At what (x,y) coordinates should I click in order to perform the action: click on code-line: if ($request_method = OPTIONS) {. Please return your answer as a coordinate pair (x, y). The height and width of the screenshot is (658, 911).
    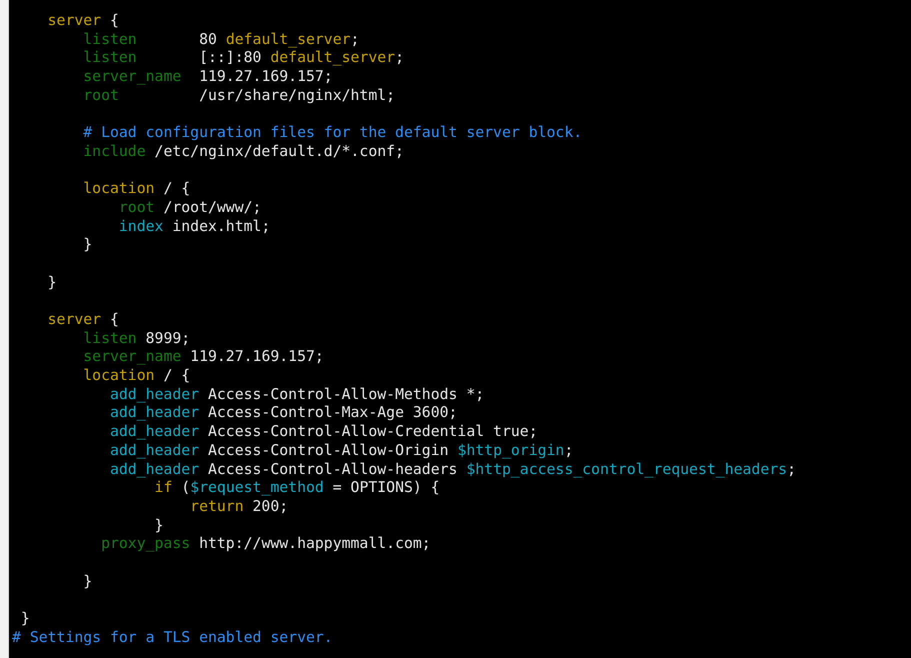
    Looking at the image, I should click on (297, 488).